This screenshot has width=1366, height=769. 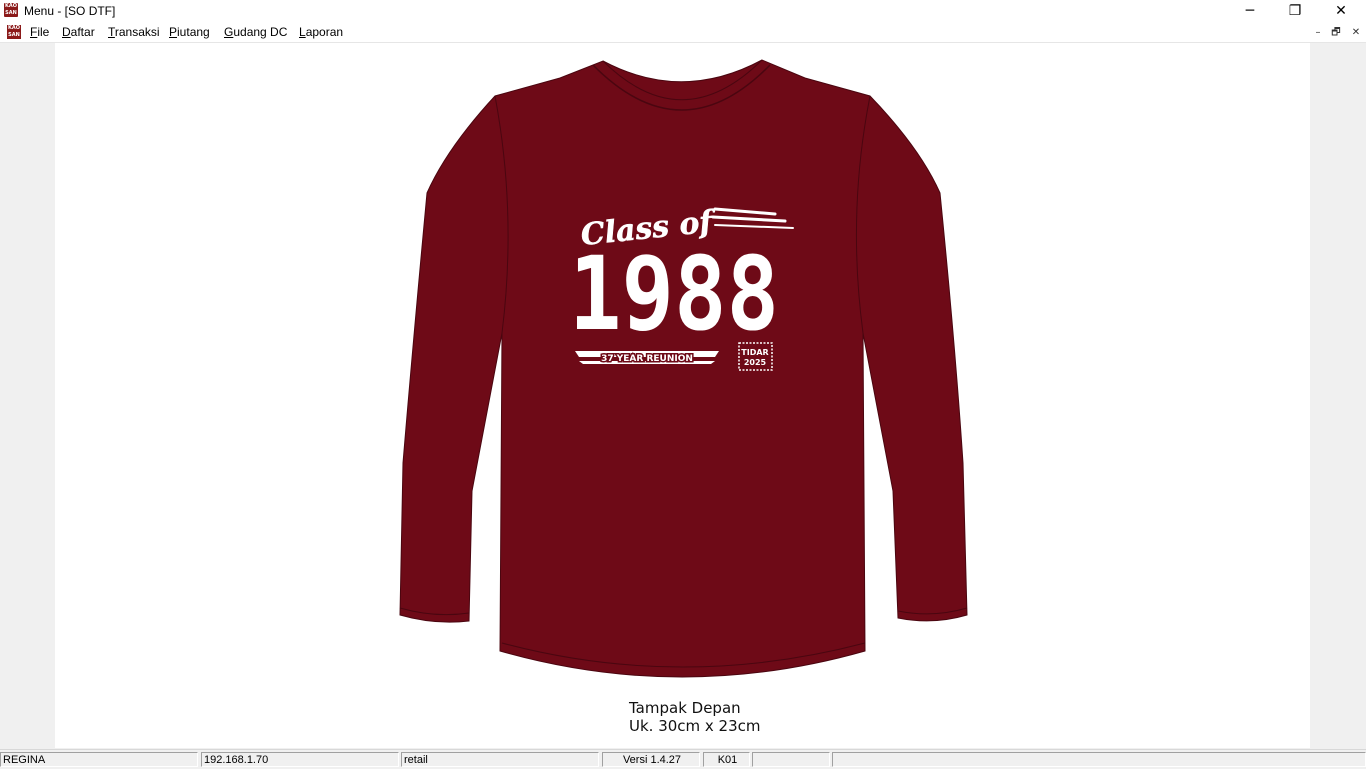 What do you see at coordinates (39, 32) in the screenshot?
I see `menu-file: File` at bounding box center [39, 32].